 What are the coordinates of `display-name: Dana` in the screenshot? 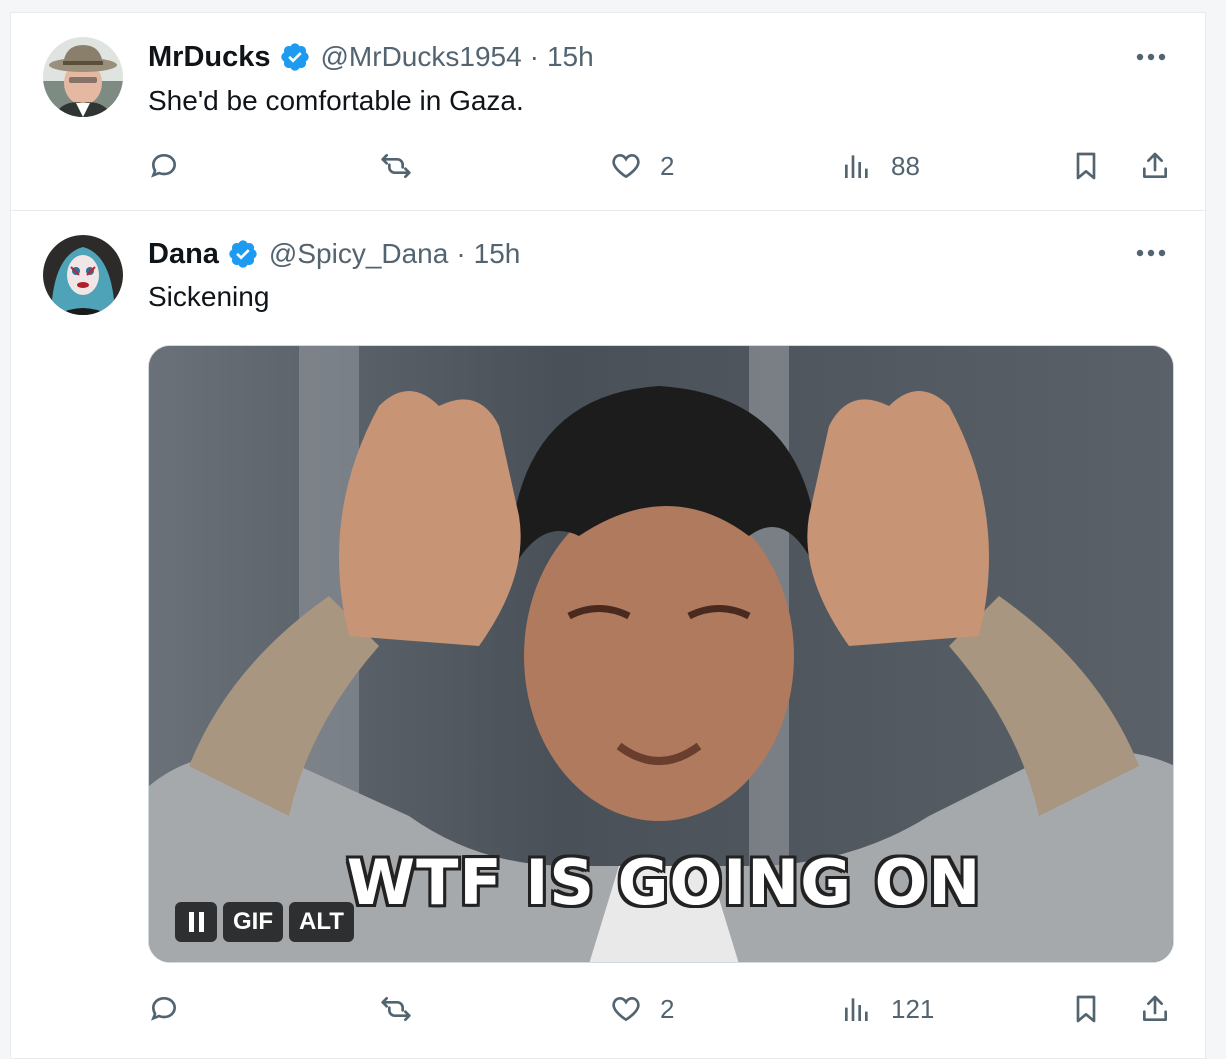 It's located at (183, 254).